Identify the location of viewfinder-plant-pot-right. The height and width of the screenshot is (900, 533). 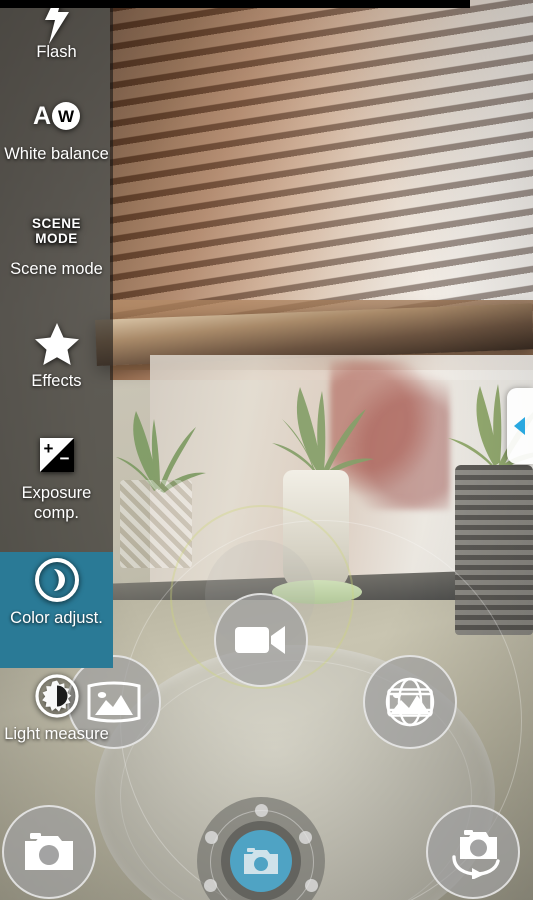
(494, 550).